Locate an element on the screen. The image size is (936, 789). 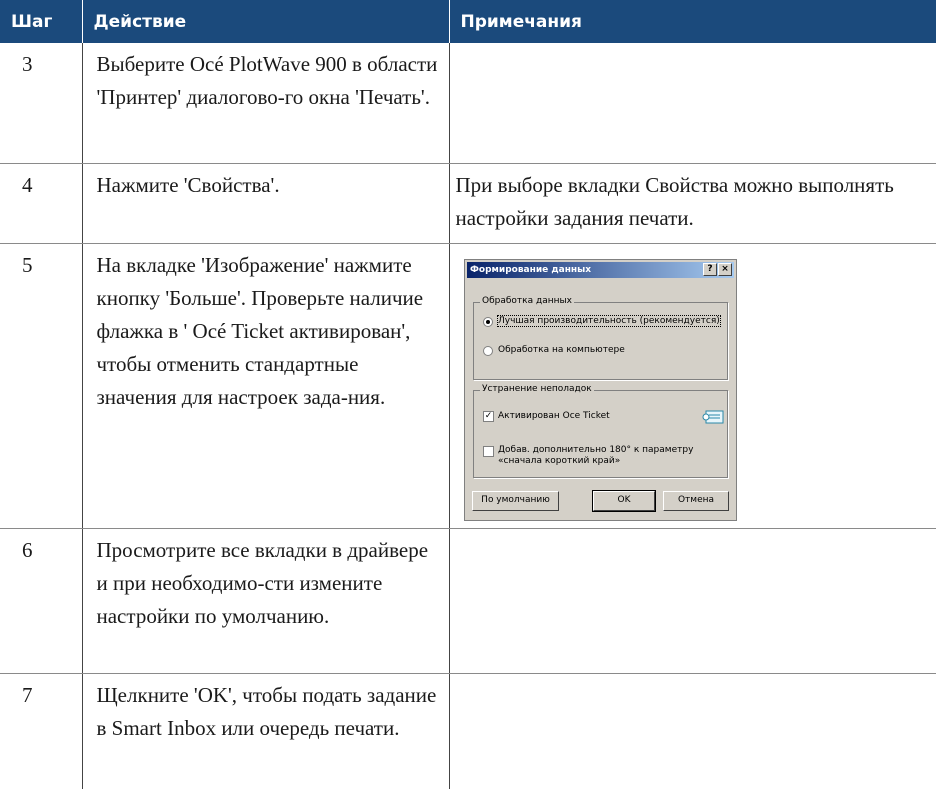
checkbox-add-180-label-line1: Добав. дополнительно 180° к параметру is located at coordinates (596, 450).